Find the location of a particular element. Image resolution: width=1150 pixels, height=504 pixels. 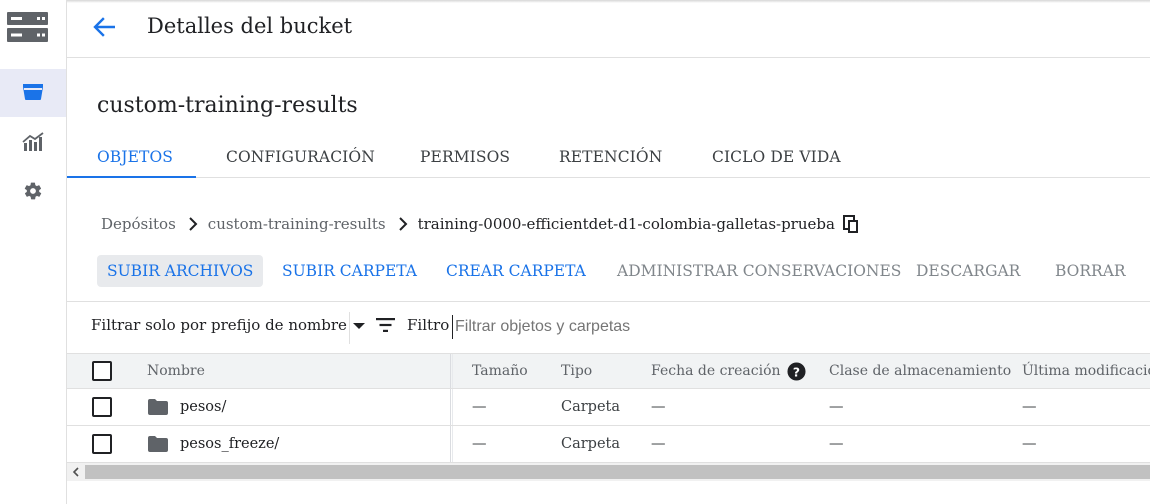

dropdown-arrow-icon is located at coordinates (358, 325).